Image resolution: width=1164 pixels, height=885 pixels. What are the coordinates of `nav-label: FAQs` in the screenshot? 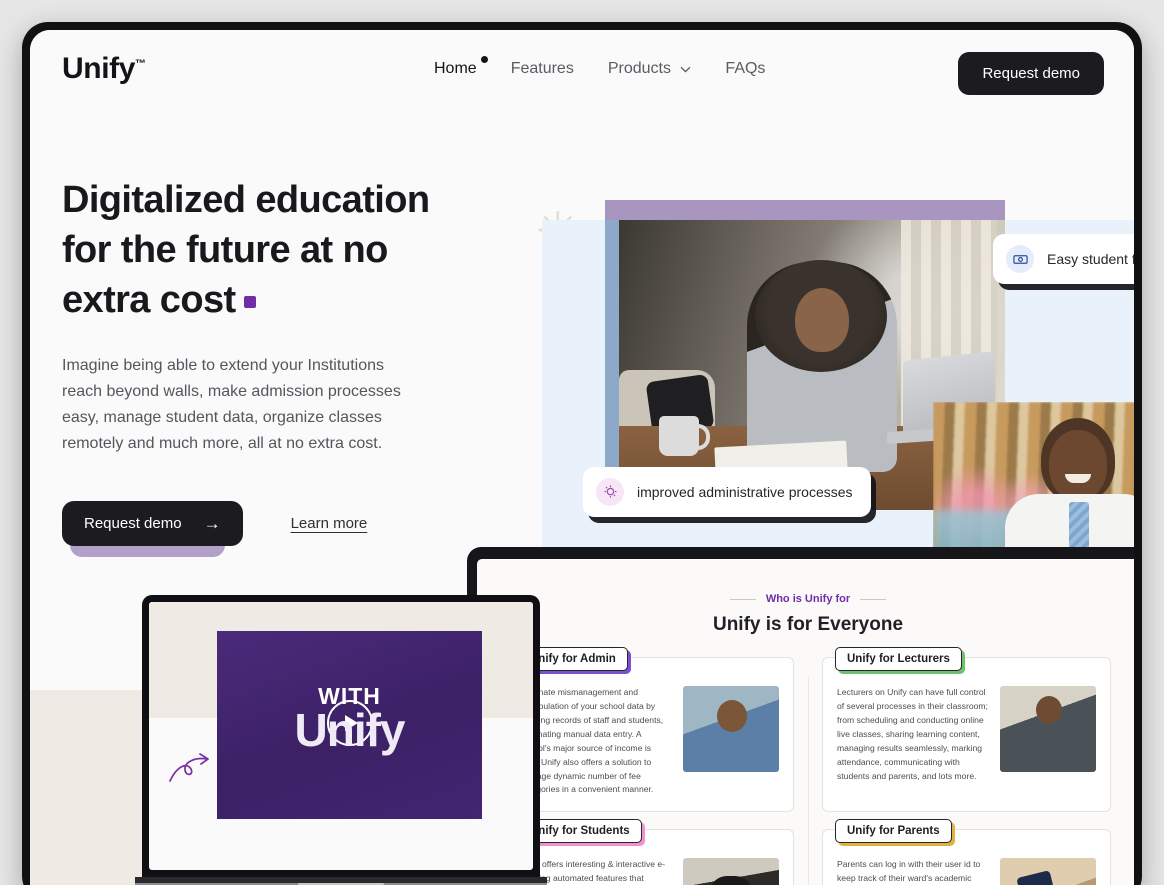 It's located at (745, 68).